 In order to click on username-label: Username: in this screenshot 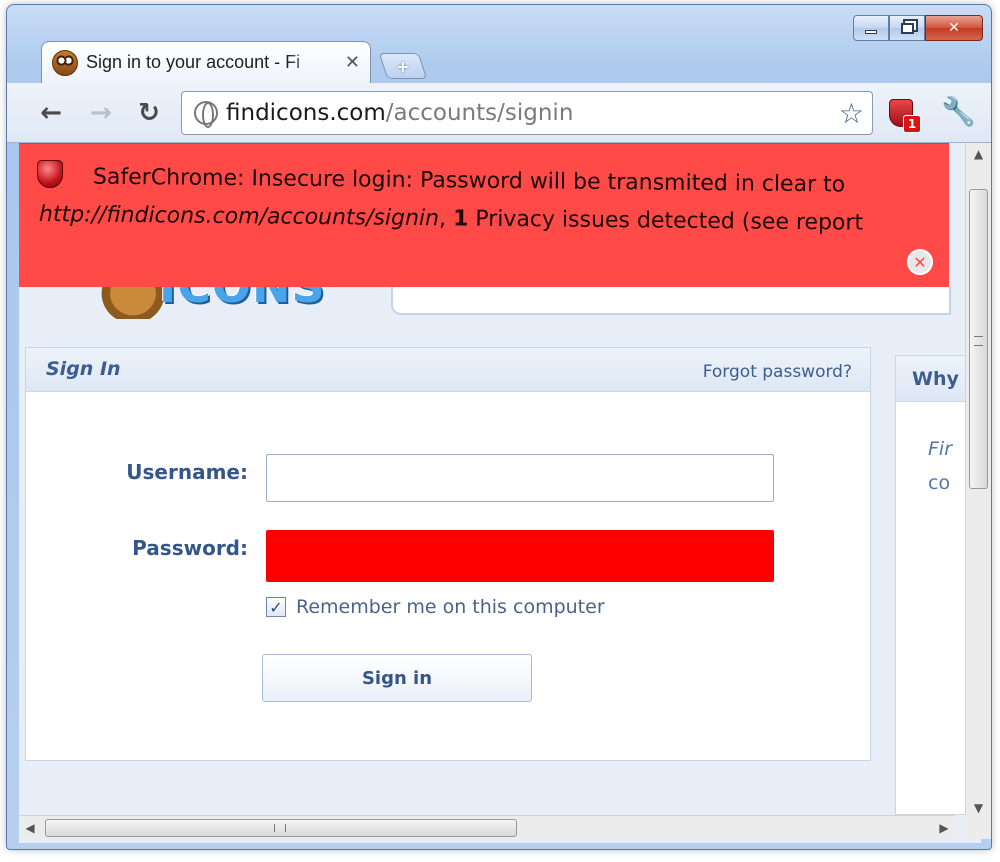, I will do `click(187, 472)`.